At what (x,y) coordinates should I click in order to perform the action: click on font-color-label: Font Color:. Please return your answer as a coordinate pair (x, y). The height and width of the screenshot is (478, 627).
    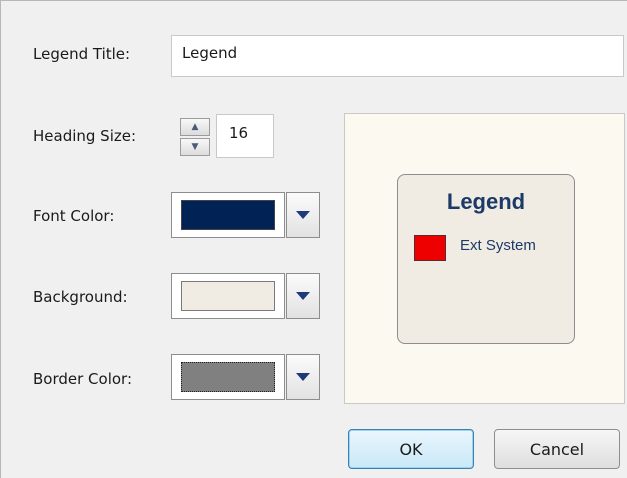
    Looking at the image, I should click on (74, 216).